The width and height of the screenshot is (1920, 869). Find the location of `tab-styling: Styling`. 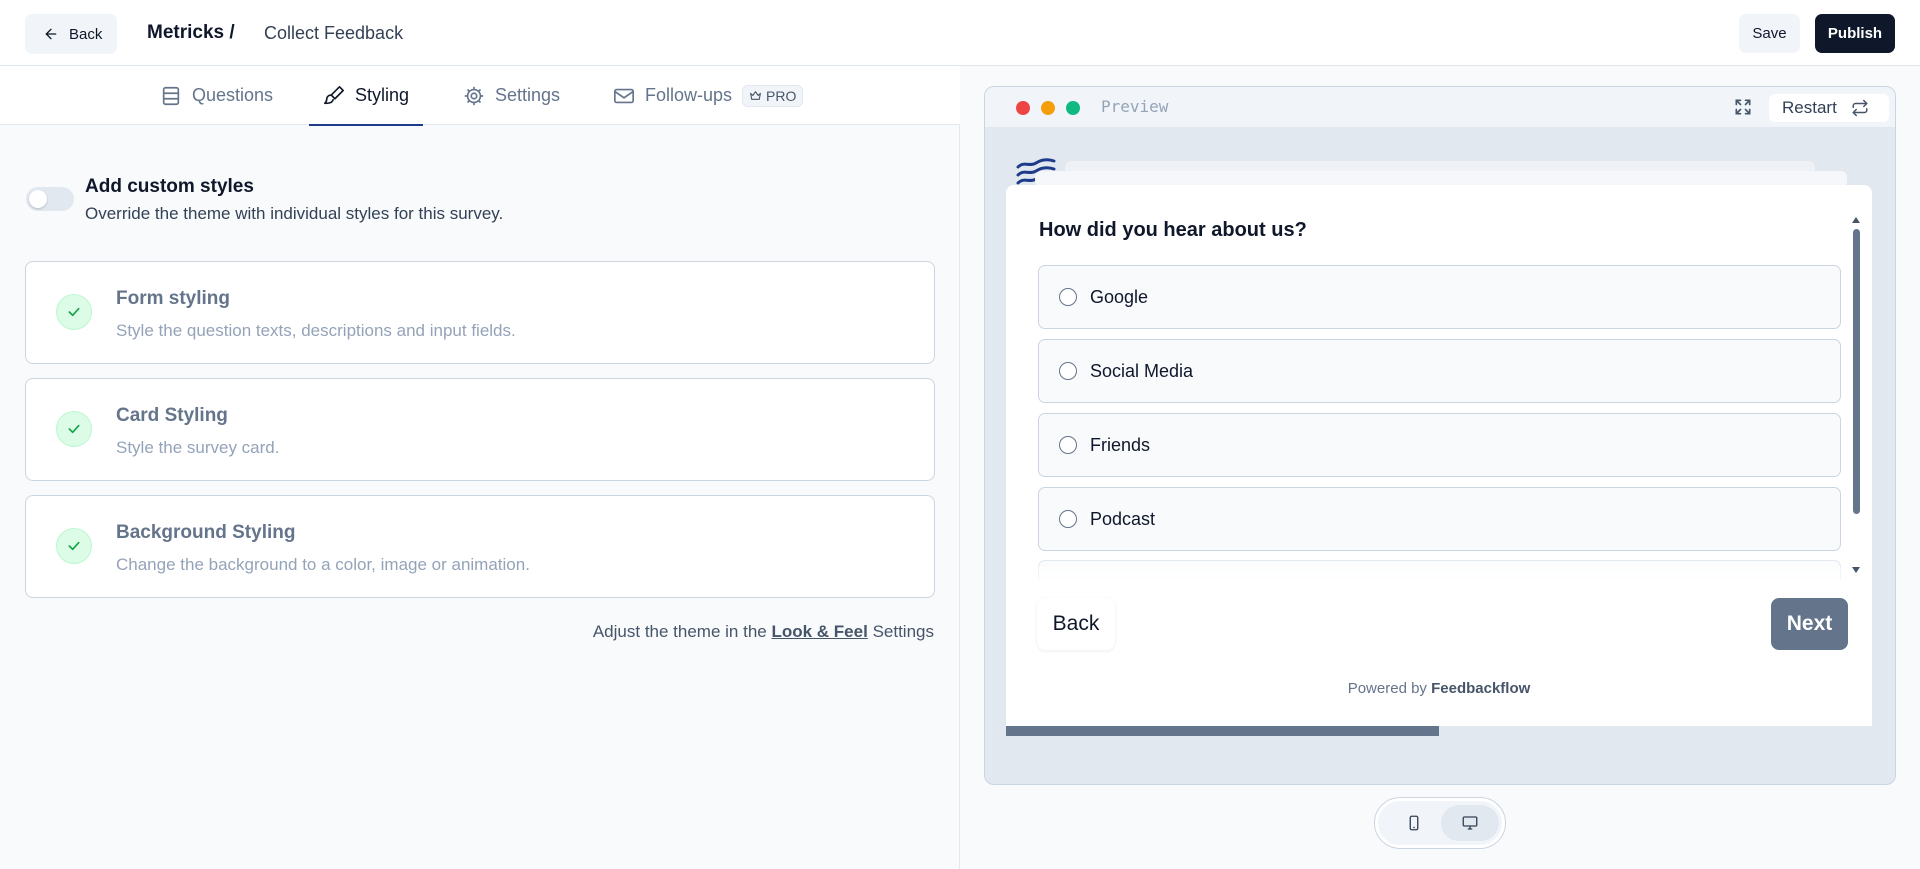

tab-styling: Styling is located at coordinates (366, 96).